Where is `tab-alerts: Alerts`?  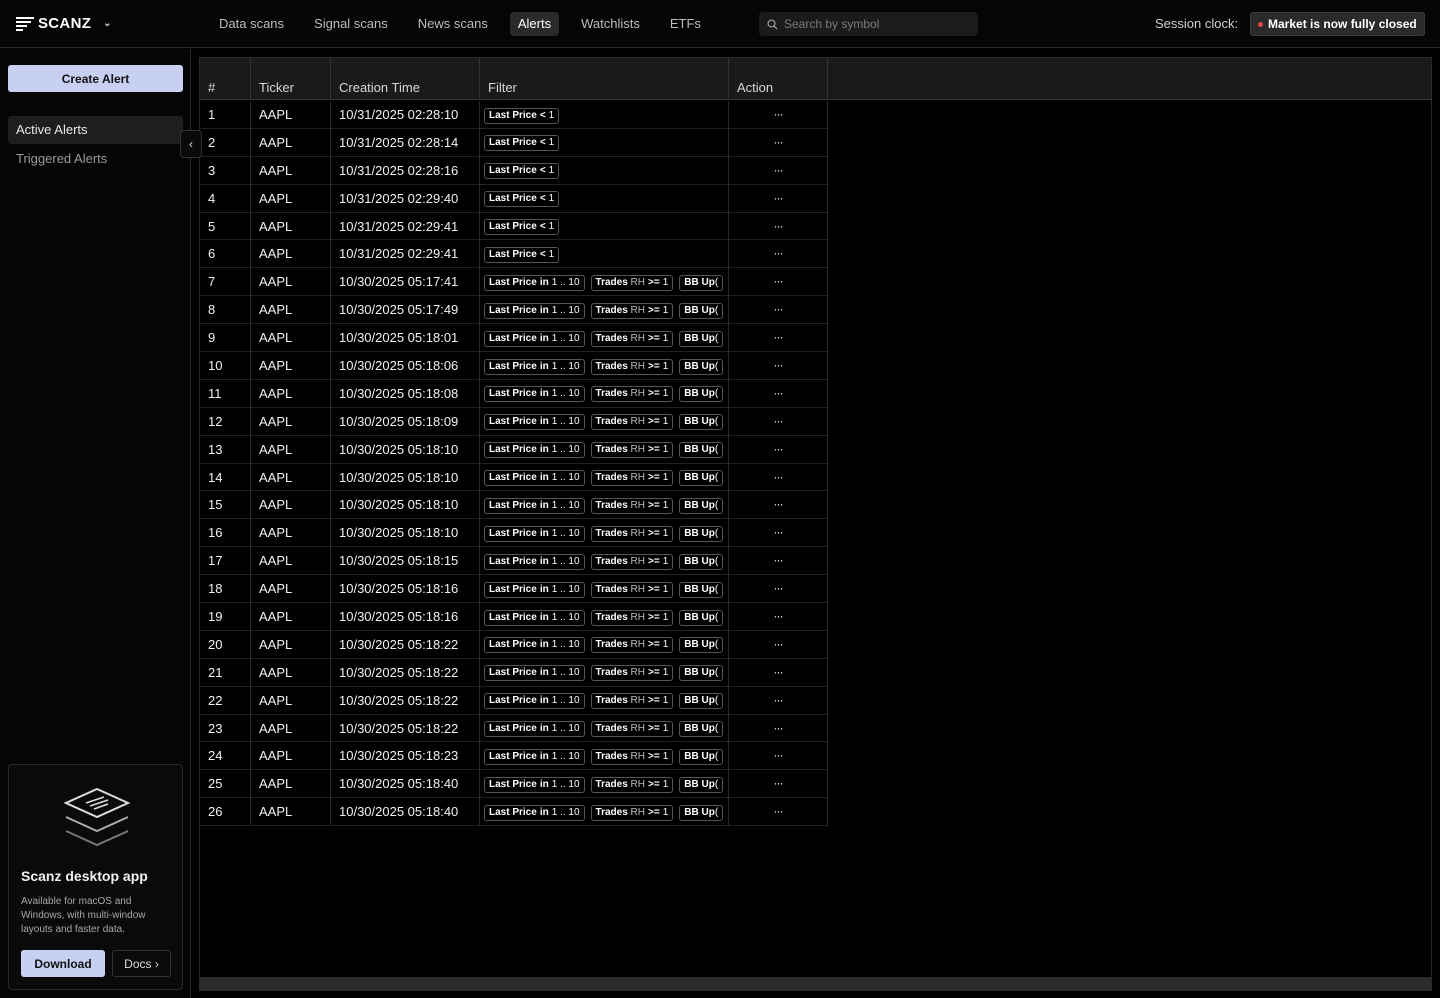 tab-alerts: Alerts is located at coordinates (534, 24).